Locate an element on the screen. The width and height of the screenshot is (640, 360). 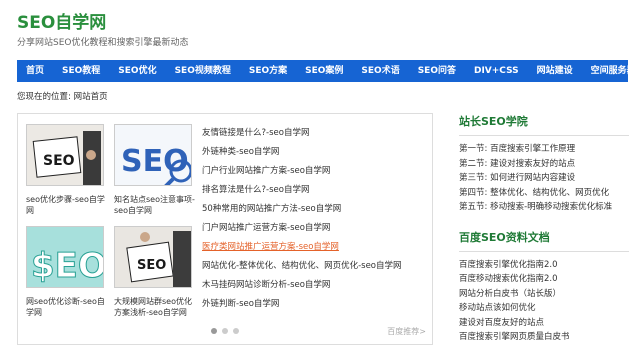
nav-item: SEO优化 is located at coordinates (137, 71).